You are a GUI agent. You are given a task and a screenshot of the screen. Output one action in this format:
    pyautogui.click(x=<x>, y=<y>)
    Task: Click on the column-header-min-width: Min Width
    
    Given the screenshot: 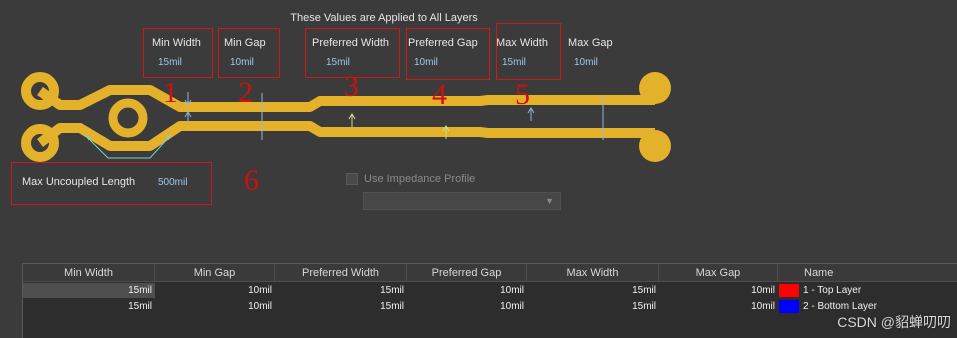 What is the action you would take?
    pyautogui.click(x=89, y=273)
    